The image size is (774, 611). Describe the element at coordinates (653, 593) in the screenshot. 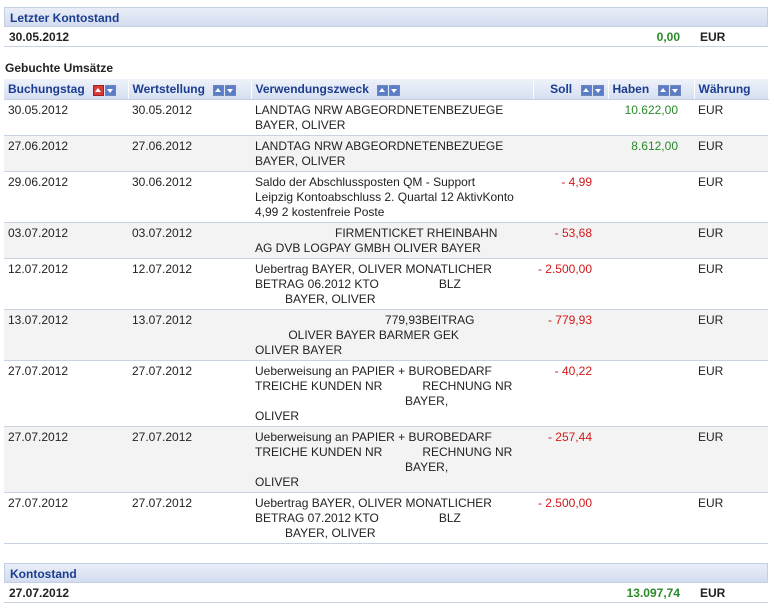

I see `current-balance-amount: 13.097,74` at that location.